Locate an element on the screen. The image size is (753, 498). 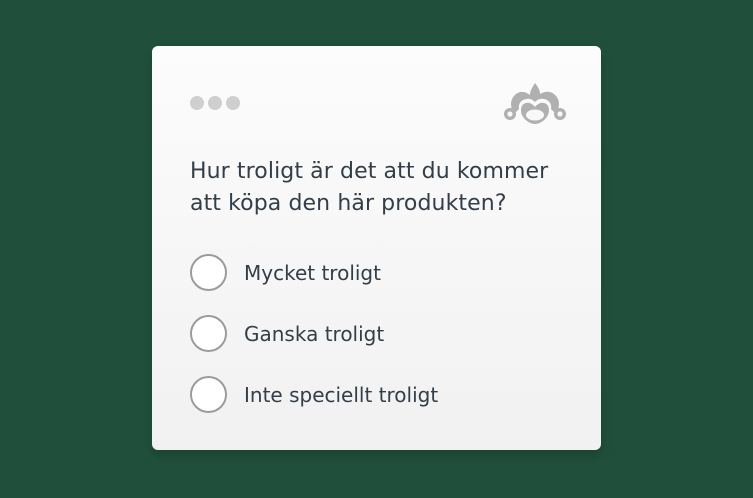
option-mycket-troligt: Mycket troligt is located at coordinates (314, 272).